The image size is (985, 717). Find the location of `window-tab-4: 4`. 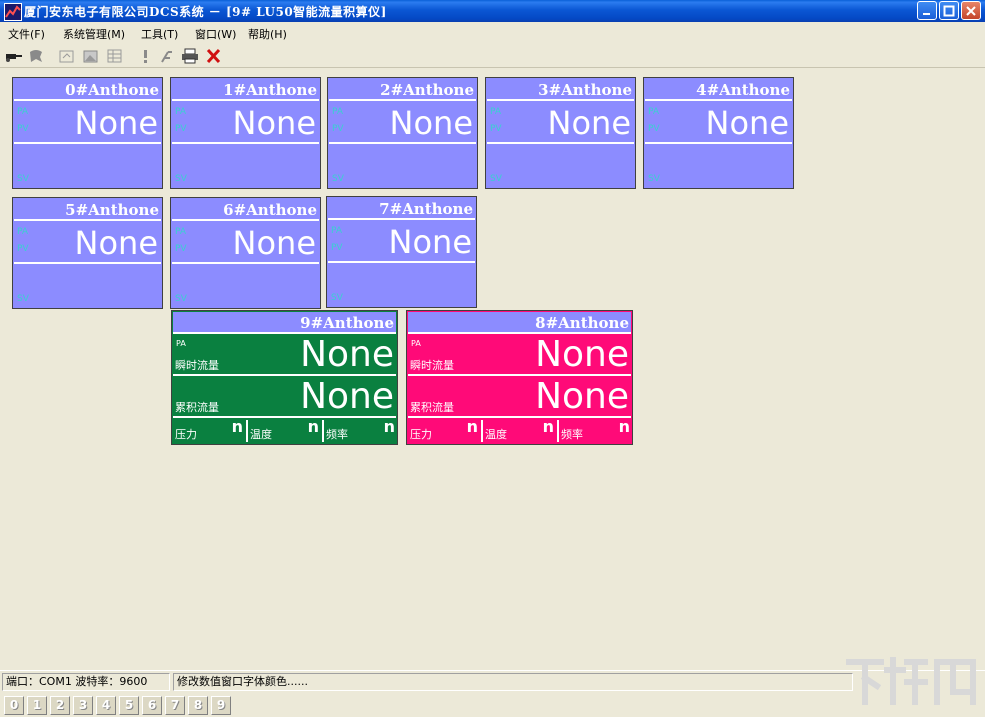

window-tab-4: 4 is located at coordinates (106, 705).